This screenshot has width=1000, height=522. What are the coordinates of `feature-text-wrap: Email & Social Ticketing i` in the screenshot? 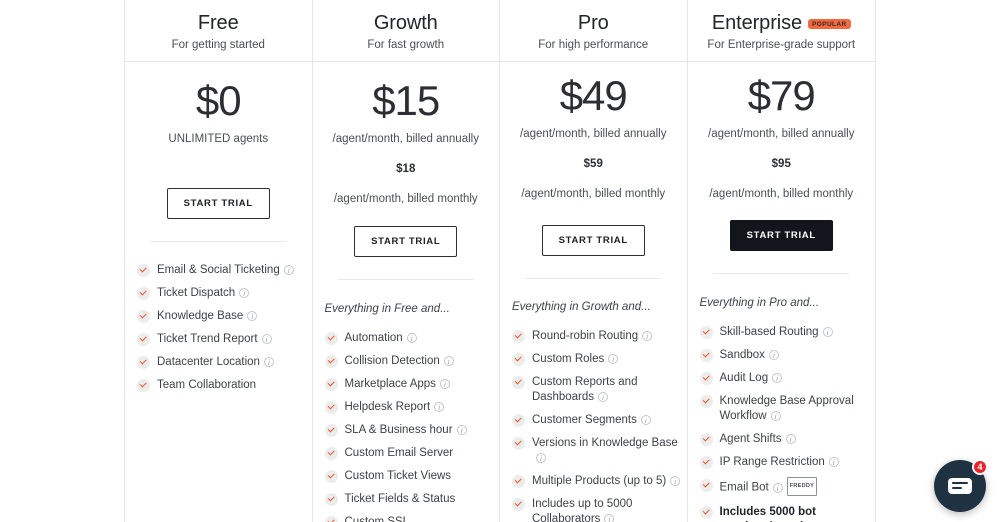 It's located at (225, 270).